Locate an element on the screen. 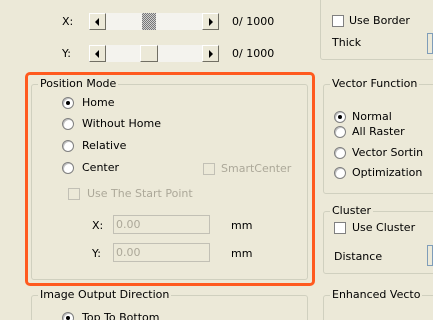 The height and width of the screenshot is (320, 433). start-x-label: X: is located at coordinates (98, 225).